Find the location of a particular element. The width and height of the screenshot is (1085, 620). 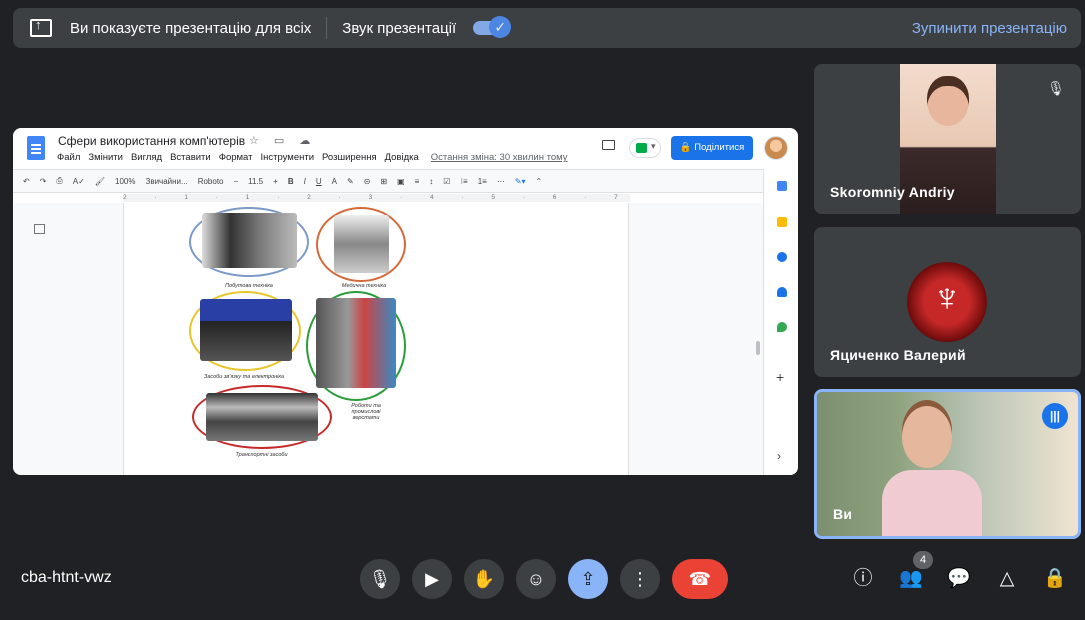

speaking-indicator-icon: ||| is located at coordinates (1055, 416).